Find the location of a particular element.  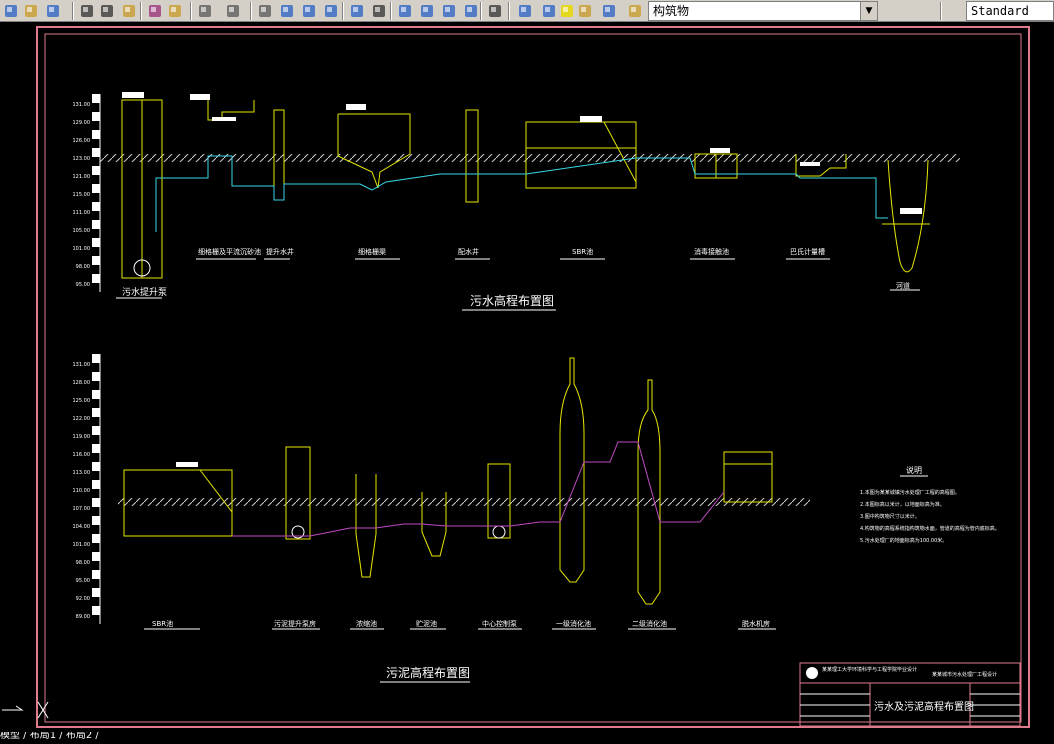

unit-label-sludge: 脱水机房 is located at coordinates (756, 623).